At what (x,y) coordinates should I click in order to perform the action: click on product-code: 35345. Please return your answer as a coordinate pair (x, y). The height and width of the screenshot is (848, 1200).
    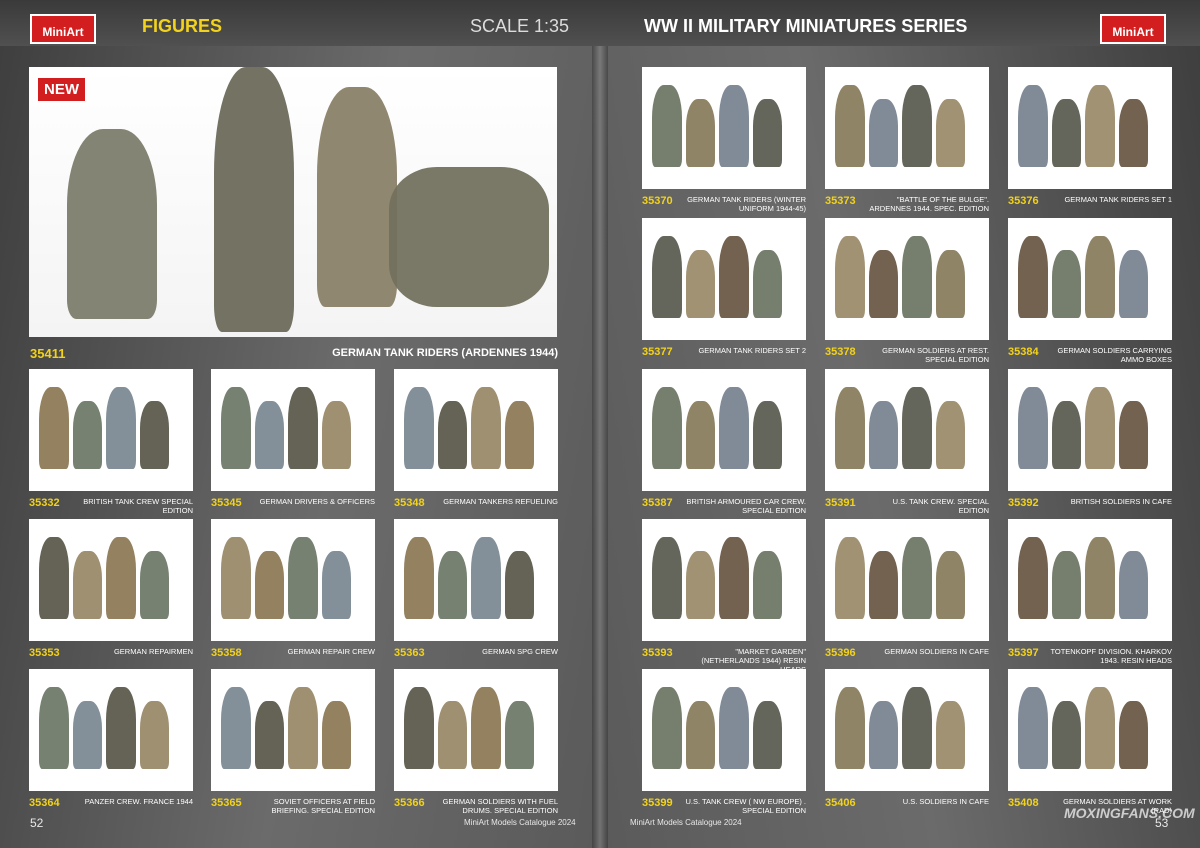
    Looking at the image, I should click on (226, 503).